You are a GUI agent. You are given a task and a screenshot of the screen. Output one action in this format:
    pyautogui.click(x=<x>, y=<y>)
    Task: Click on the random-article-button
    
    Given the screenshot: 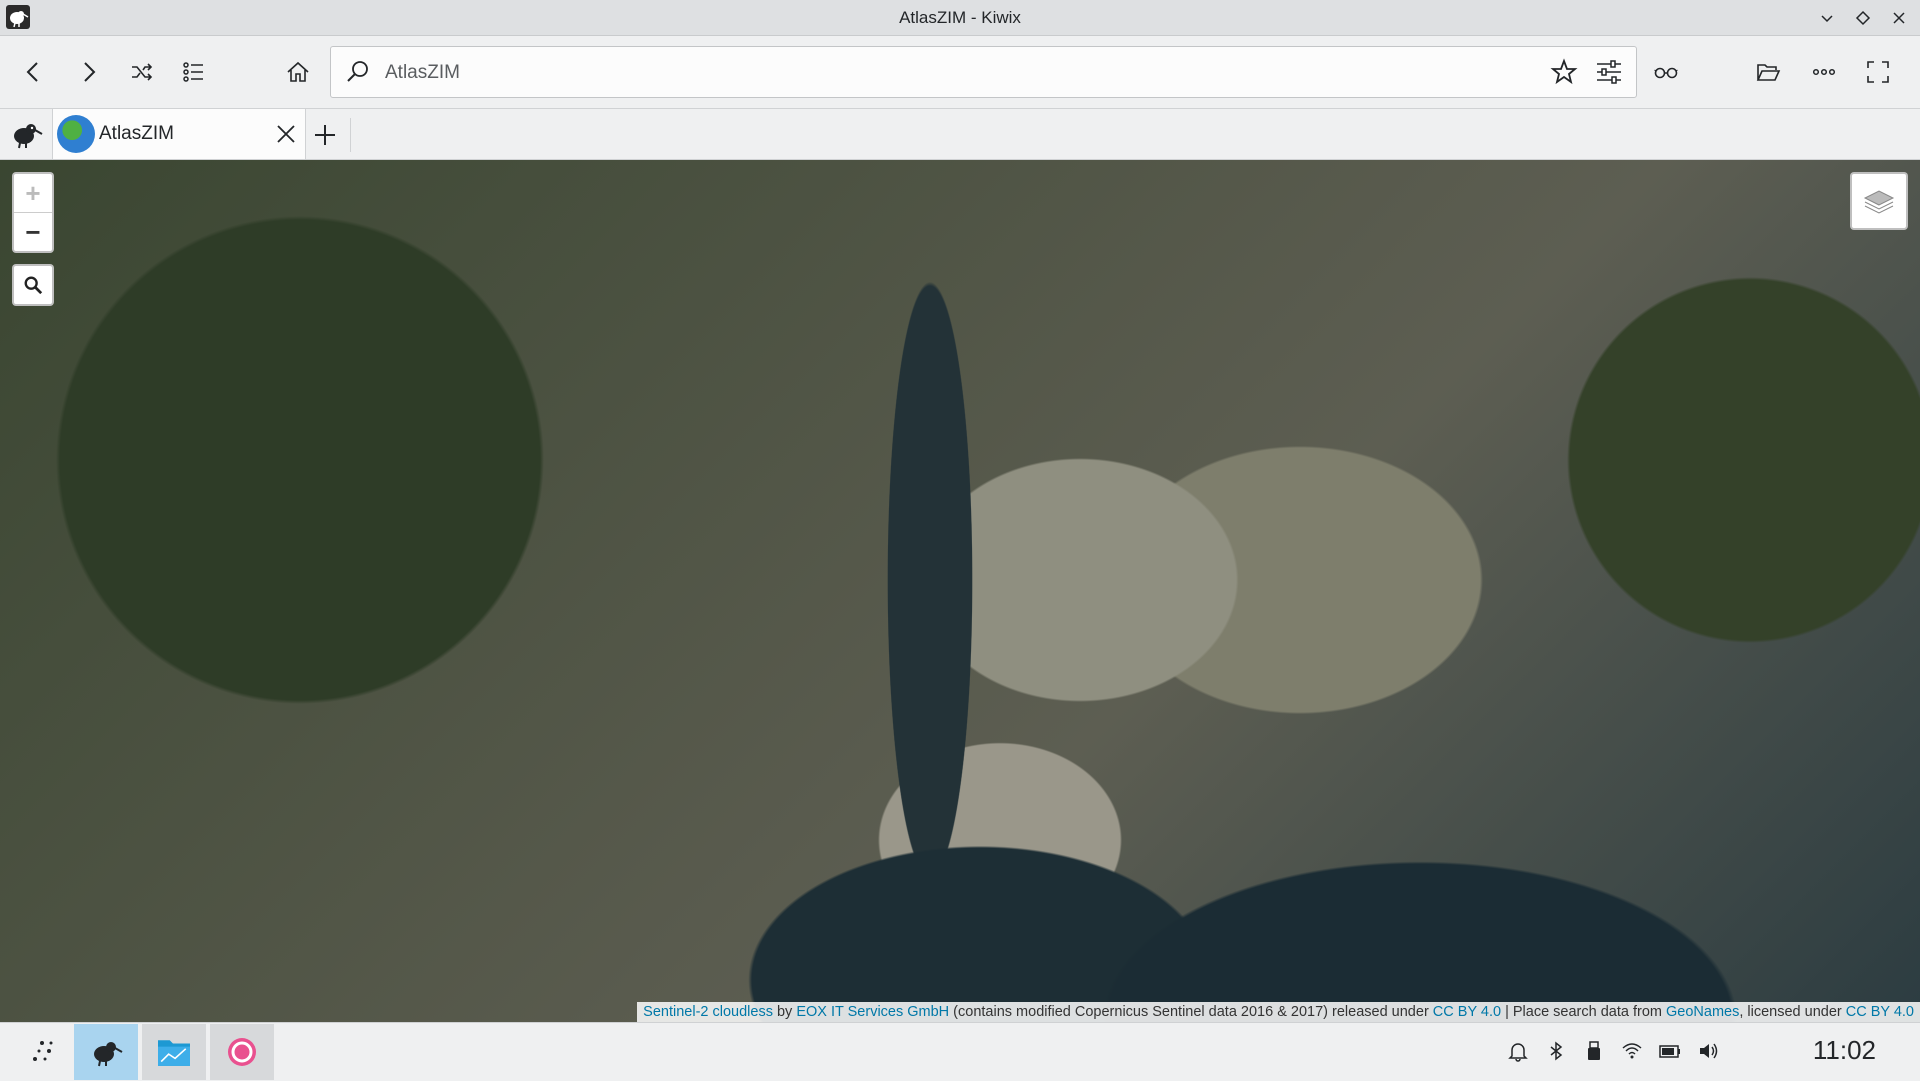 What is the action you would take?
    pyautogui.click(x=142, y=72)
    